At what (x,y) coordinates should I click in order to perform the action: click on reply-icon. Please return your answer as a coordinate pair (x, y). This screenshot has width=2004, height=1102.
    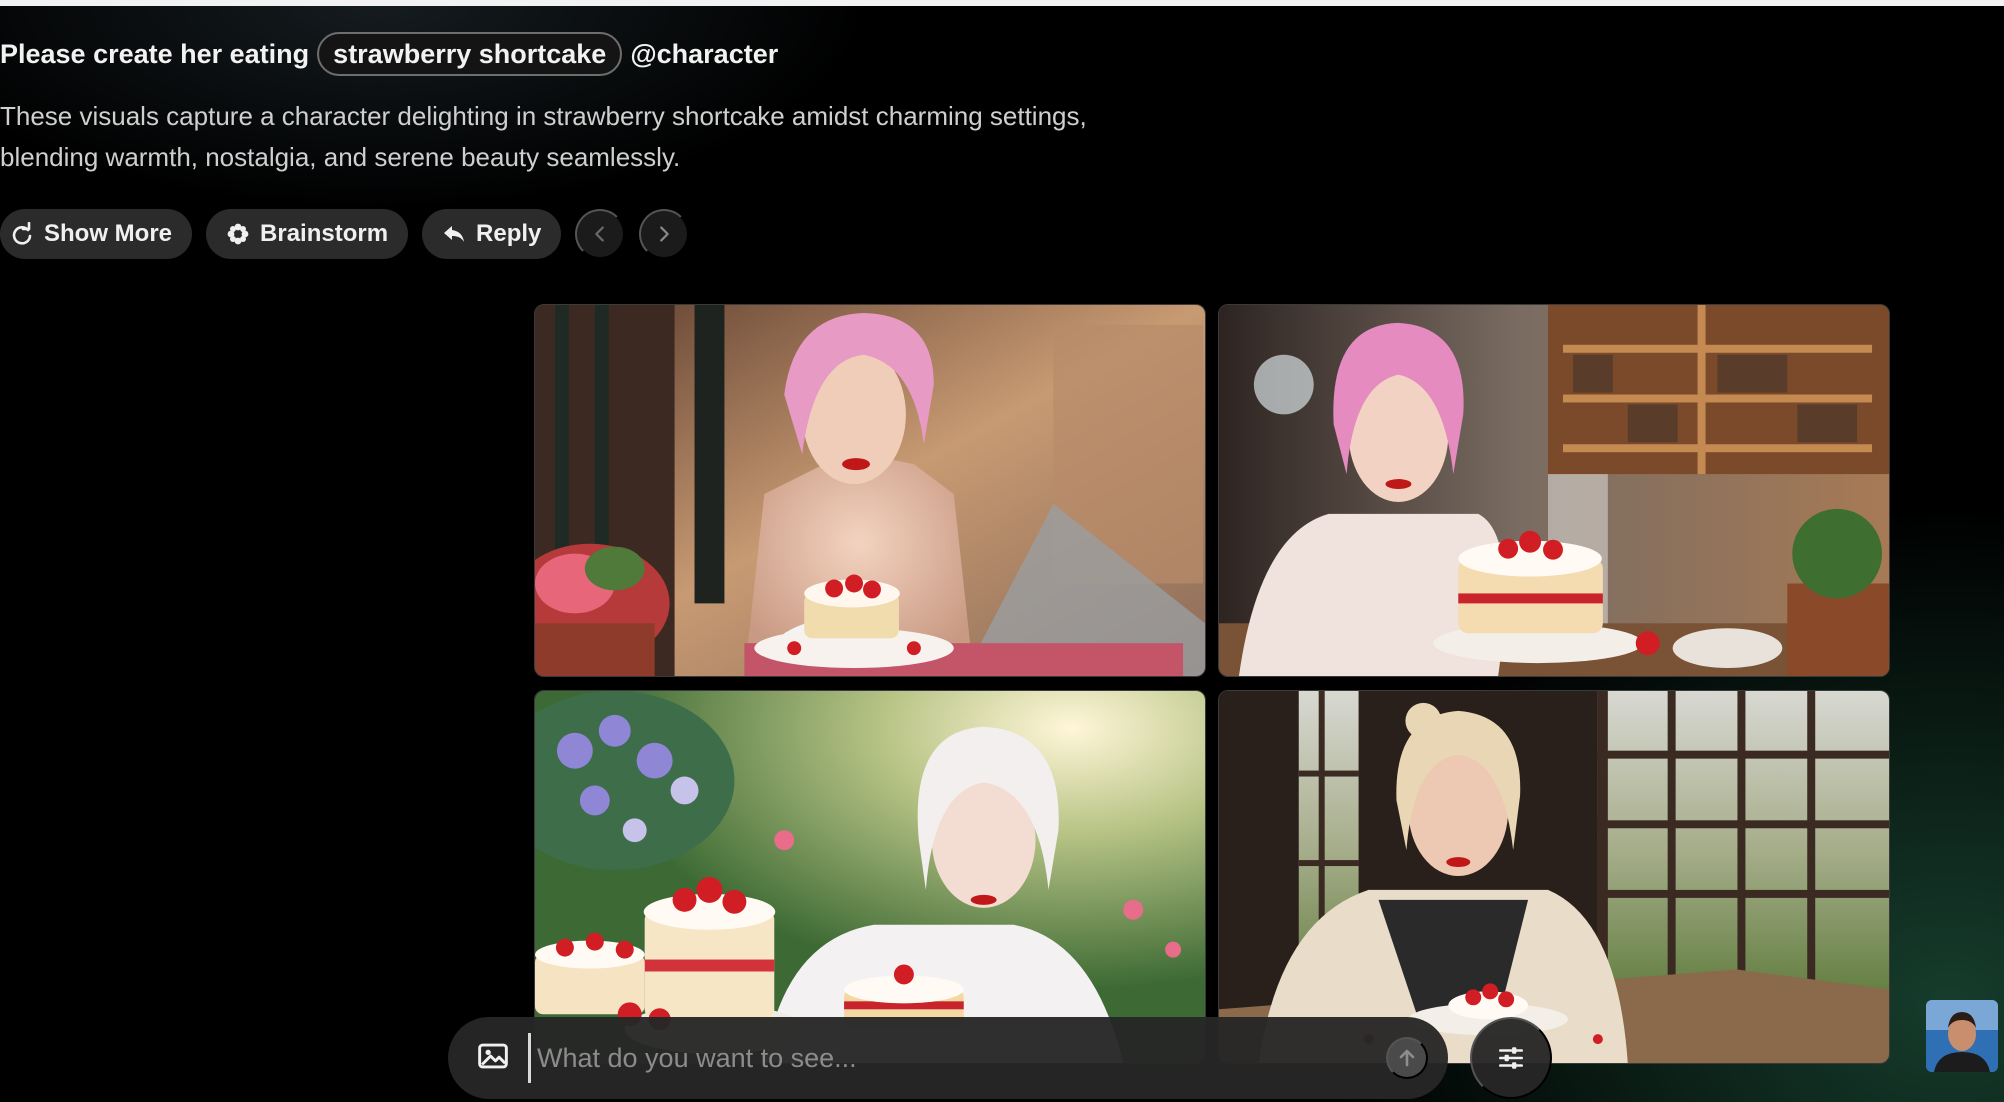
    Looking at the image, I should click on (454, 234).